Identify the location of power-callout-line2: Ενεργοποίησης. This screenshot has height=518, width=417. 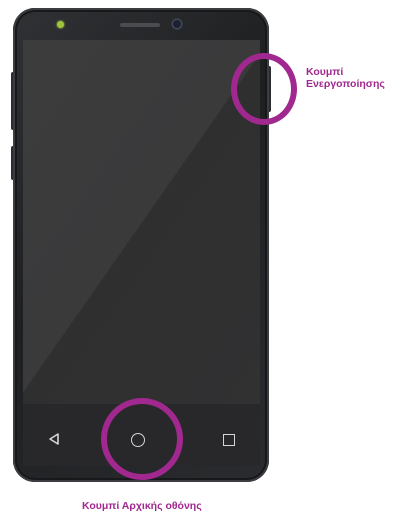
(345, 84).